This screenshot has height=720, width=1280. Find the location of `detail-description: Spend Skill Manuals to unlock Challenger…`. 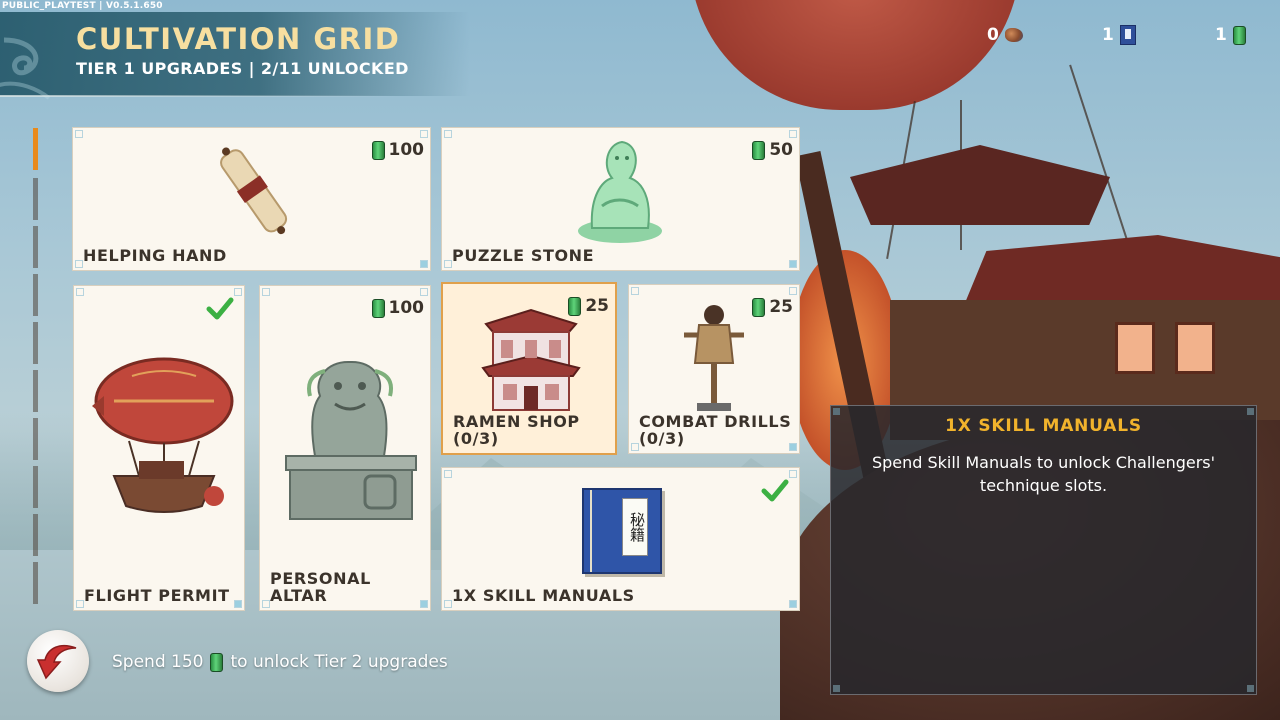

detail-description: Spend Skill Manuals to unlock Challenger… is located at coordinates (1043, 474).